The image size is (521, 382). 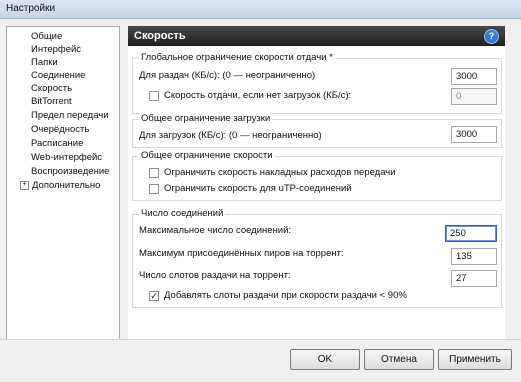 I want to click on tree-item-general: Общие, so click(x=46, y=36).